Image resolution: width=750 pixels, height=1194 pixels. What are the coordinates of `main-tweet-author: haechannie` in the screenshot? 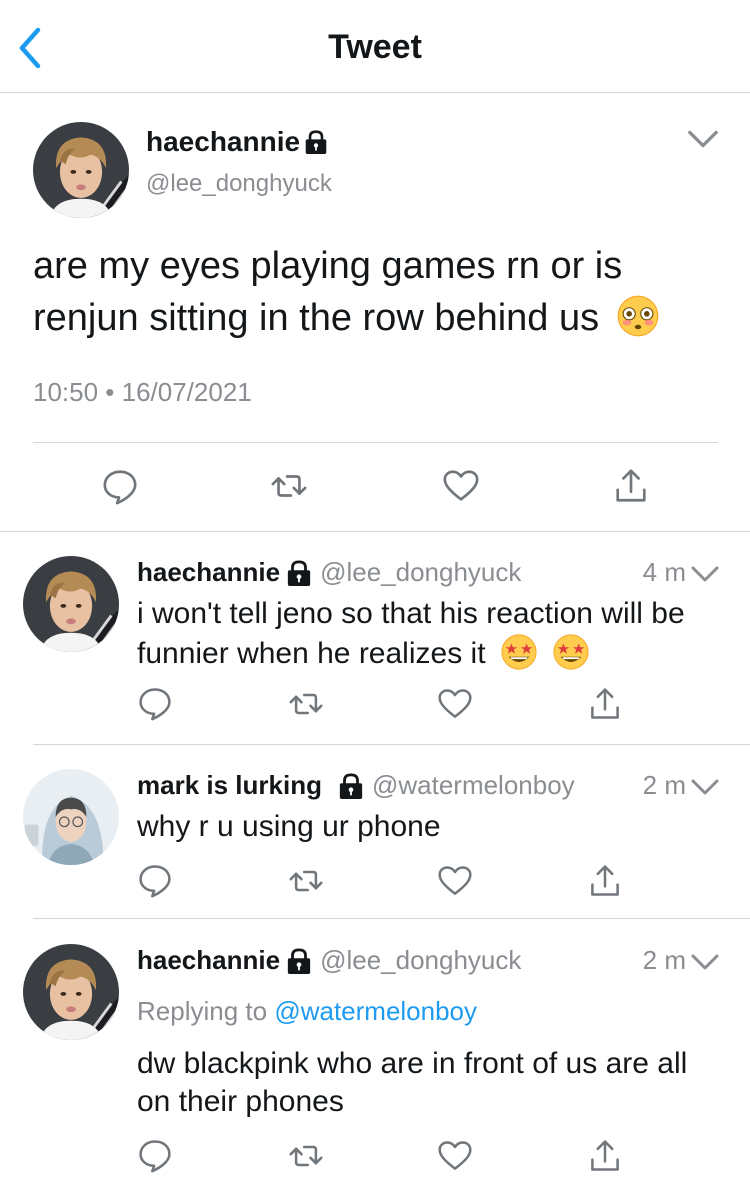 It's located at (241, 142).